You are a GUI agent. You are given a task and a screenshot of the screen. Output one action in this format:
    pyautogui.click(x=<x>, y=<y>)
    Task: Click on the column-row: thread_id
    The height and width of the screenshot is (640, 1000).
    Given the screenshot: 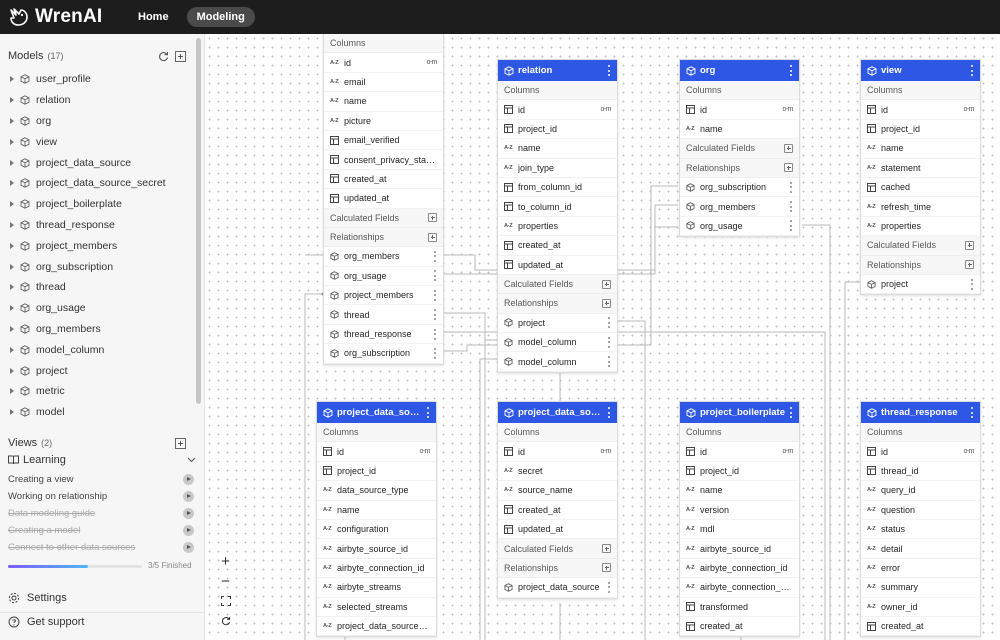 What is the action you would take?
    pyautogui.click(x=920, y=472)
    